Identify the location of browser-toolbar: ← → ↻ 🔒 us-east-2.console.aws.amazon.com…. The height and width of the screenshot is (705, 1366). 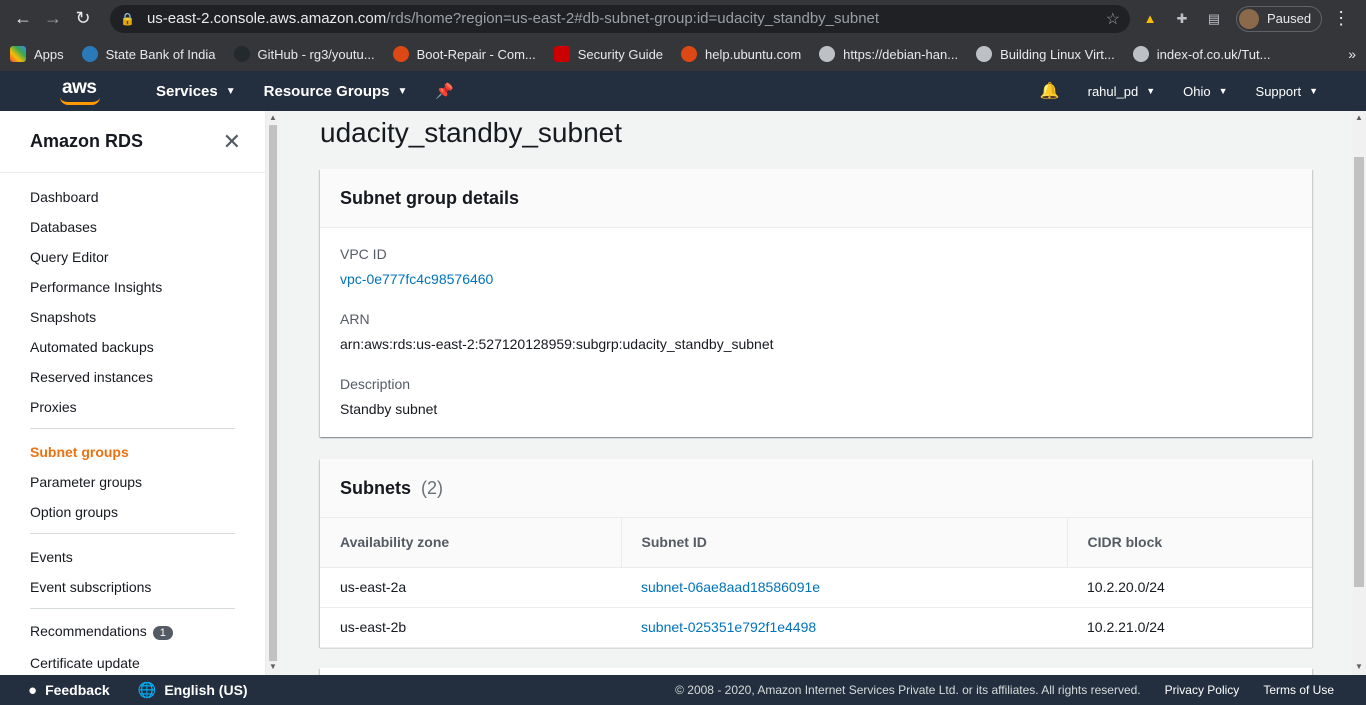
(683, 18).